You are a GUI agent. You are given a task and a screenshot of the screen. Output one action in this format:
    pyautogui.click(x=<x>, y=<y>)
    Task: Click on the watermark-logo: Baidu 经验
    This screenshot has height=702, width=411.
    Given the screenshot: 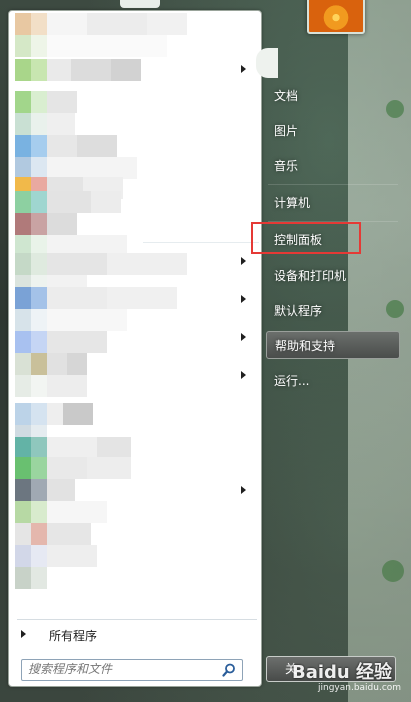 What is the action you would take?
    pyautogui.click(x=342, y=672)
    